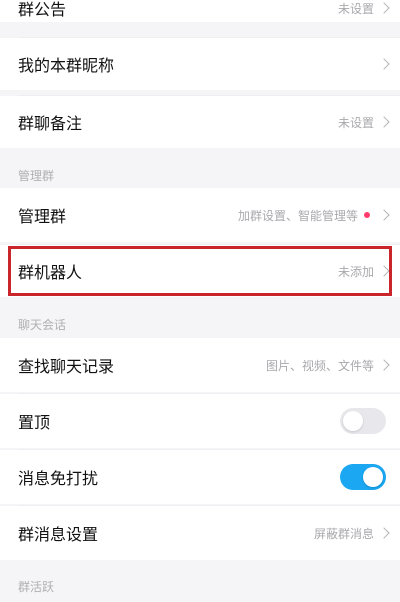 This screenshot has width=400, height=602. I want to click on notification-dot-icon, so click(367, 215).